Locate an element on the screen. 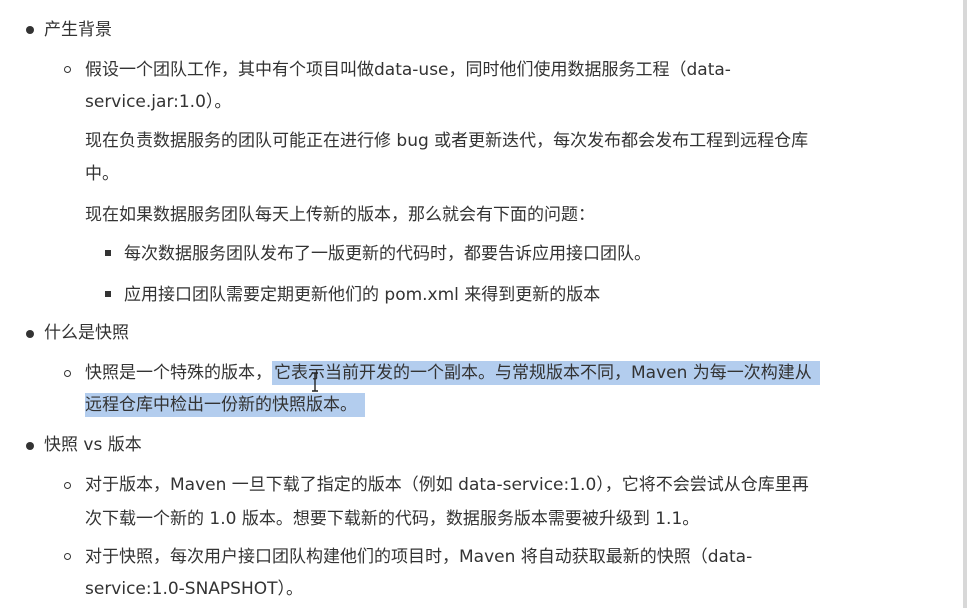 The height and width of the screenshot is (608, 967). selected-text: 远程仓库中检出一份新的快照版本。 is located at coordinates (225, 405).